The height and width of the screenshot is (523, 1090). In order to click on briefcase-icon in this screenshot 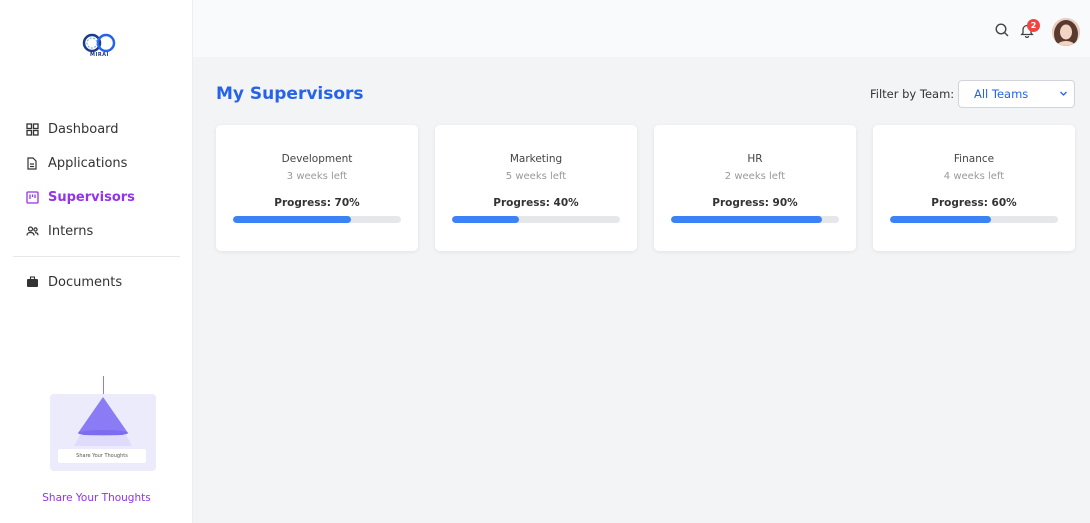, I will do `click(32, 282)`.